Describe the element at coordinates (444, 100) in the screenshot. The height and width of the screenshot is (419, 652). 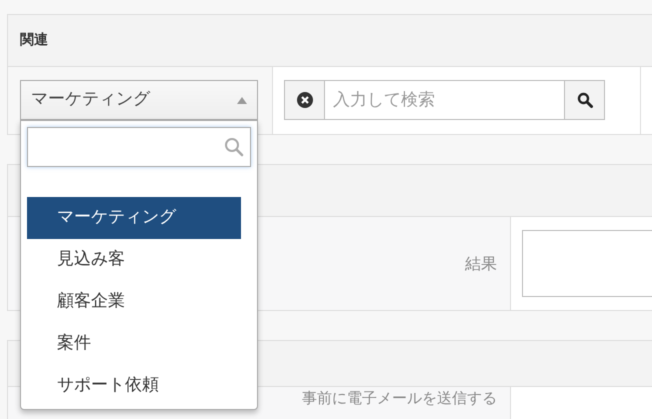
I see `search-field: 入力して検索` at that location.